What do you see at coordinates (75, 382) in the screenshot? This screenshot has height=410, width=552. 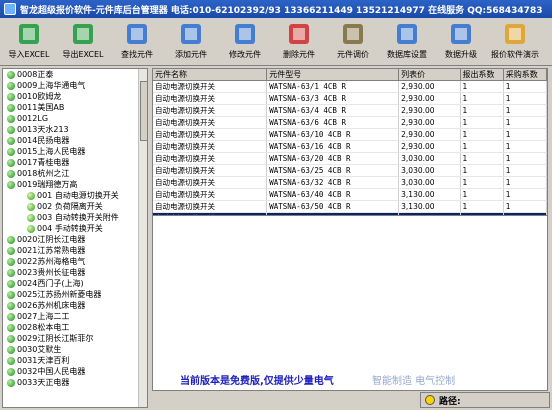 I see `tree-item: 0033天正电器` at bounding box center [75, 382].